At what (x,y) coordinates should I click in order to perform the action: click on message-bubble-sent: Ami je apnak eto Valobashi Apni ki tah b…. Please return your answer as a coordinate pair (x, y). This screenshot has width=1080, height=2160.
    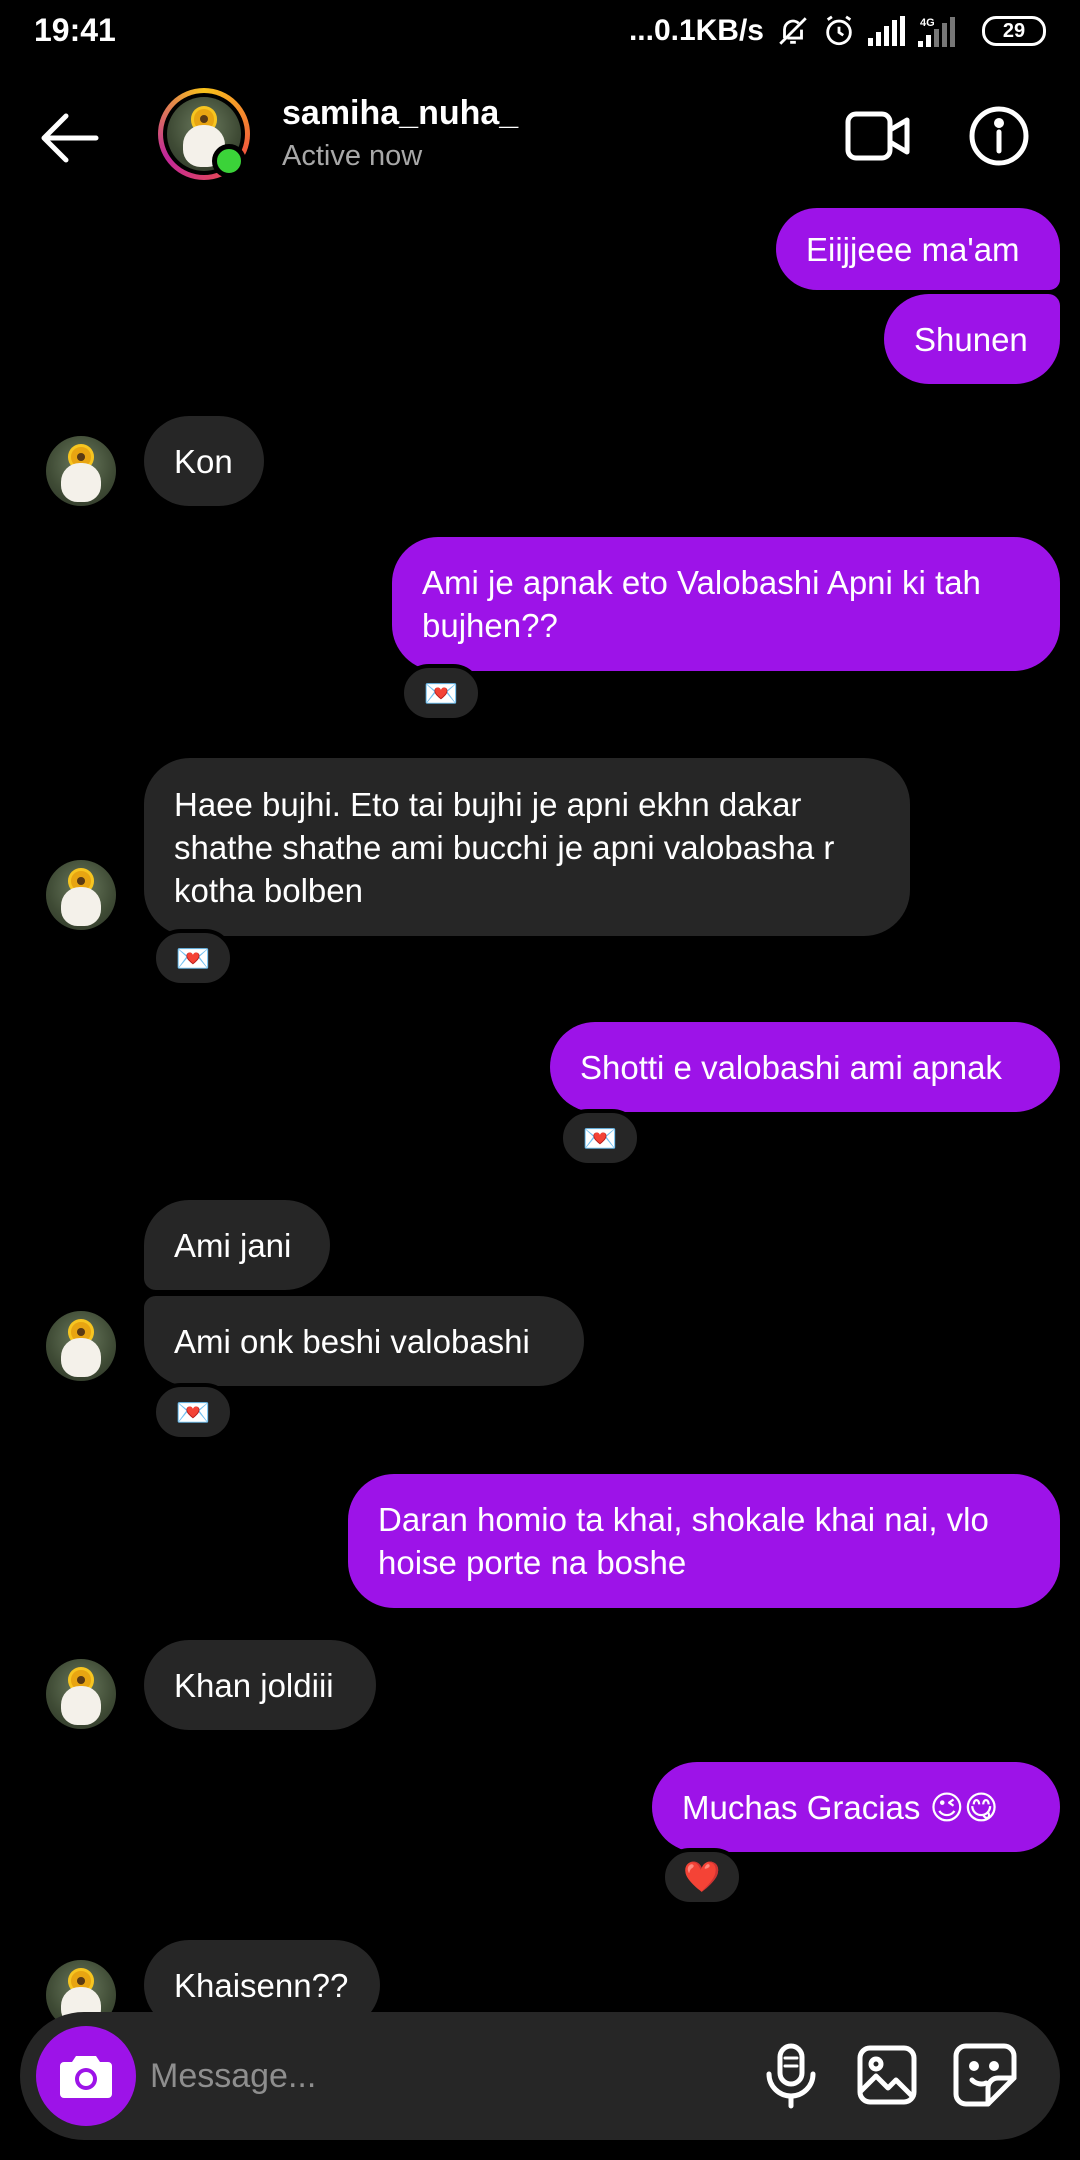
    Looking at the image, I should click on (726, 604).